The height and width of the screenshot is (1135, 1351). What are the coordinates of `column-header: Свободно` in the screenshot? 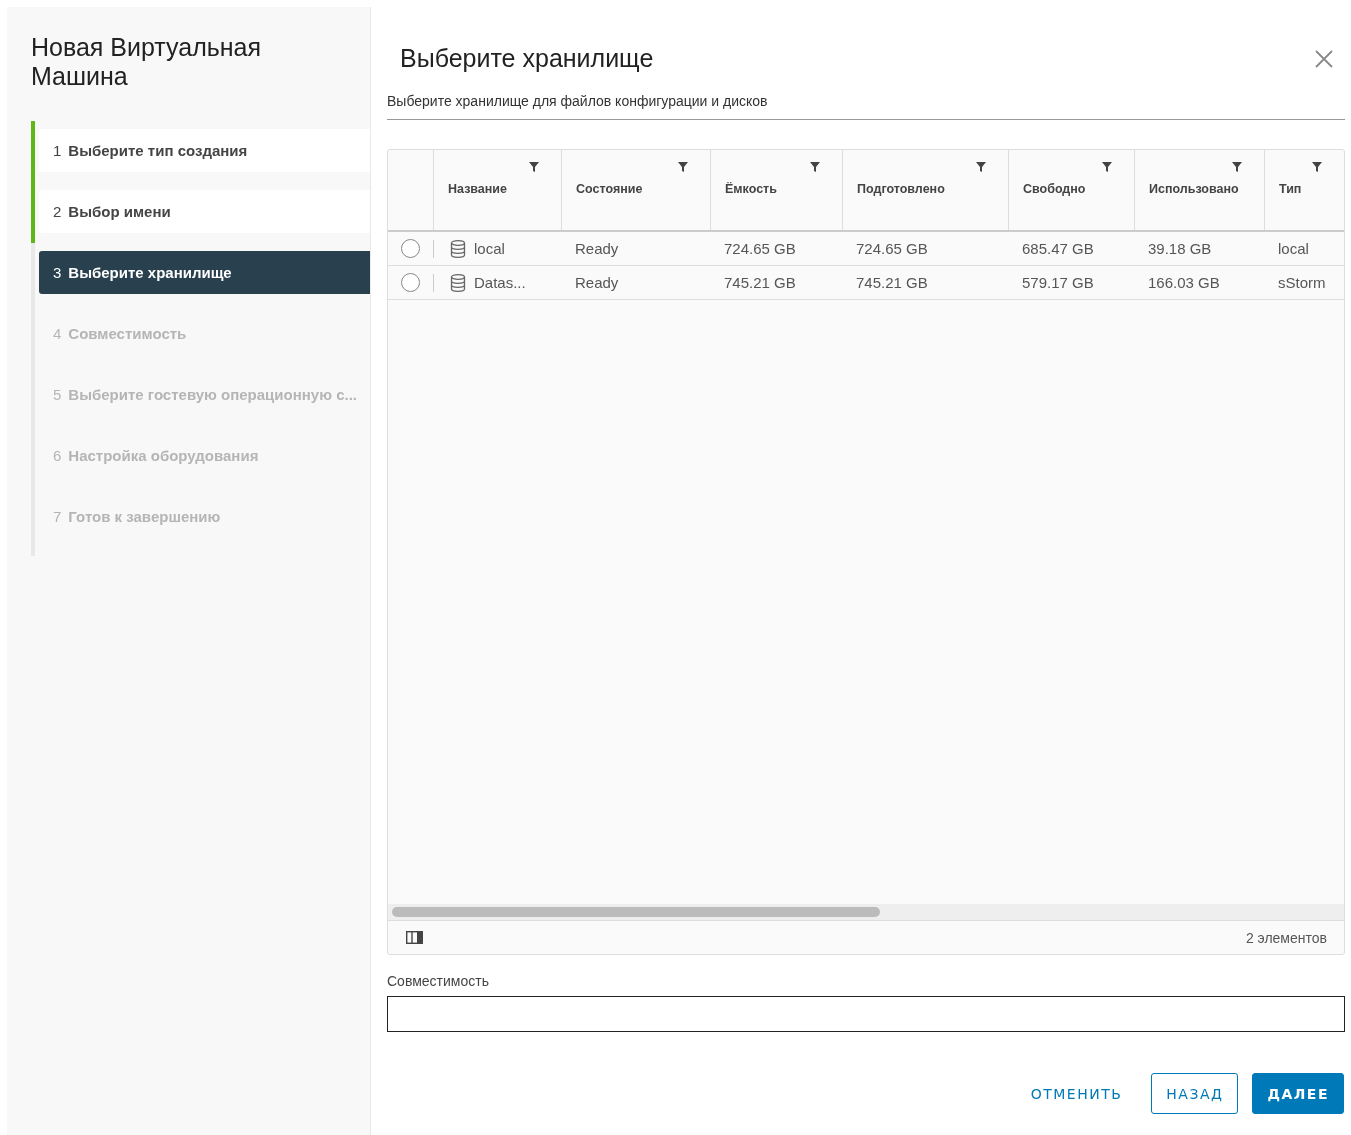 It's located at (1071, 190).